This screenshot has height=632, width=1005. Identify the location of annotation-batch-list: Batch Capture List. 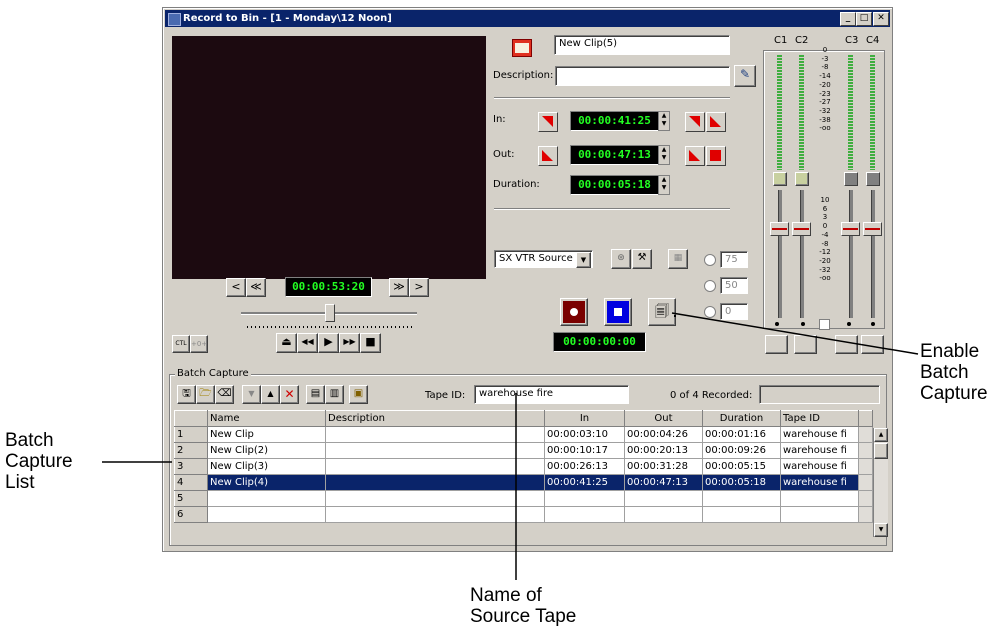
(39, 461).